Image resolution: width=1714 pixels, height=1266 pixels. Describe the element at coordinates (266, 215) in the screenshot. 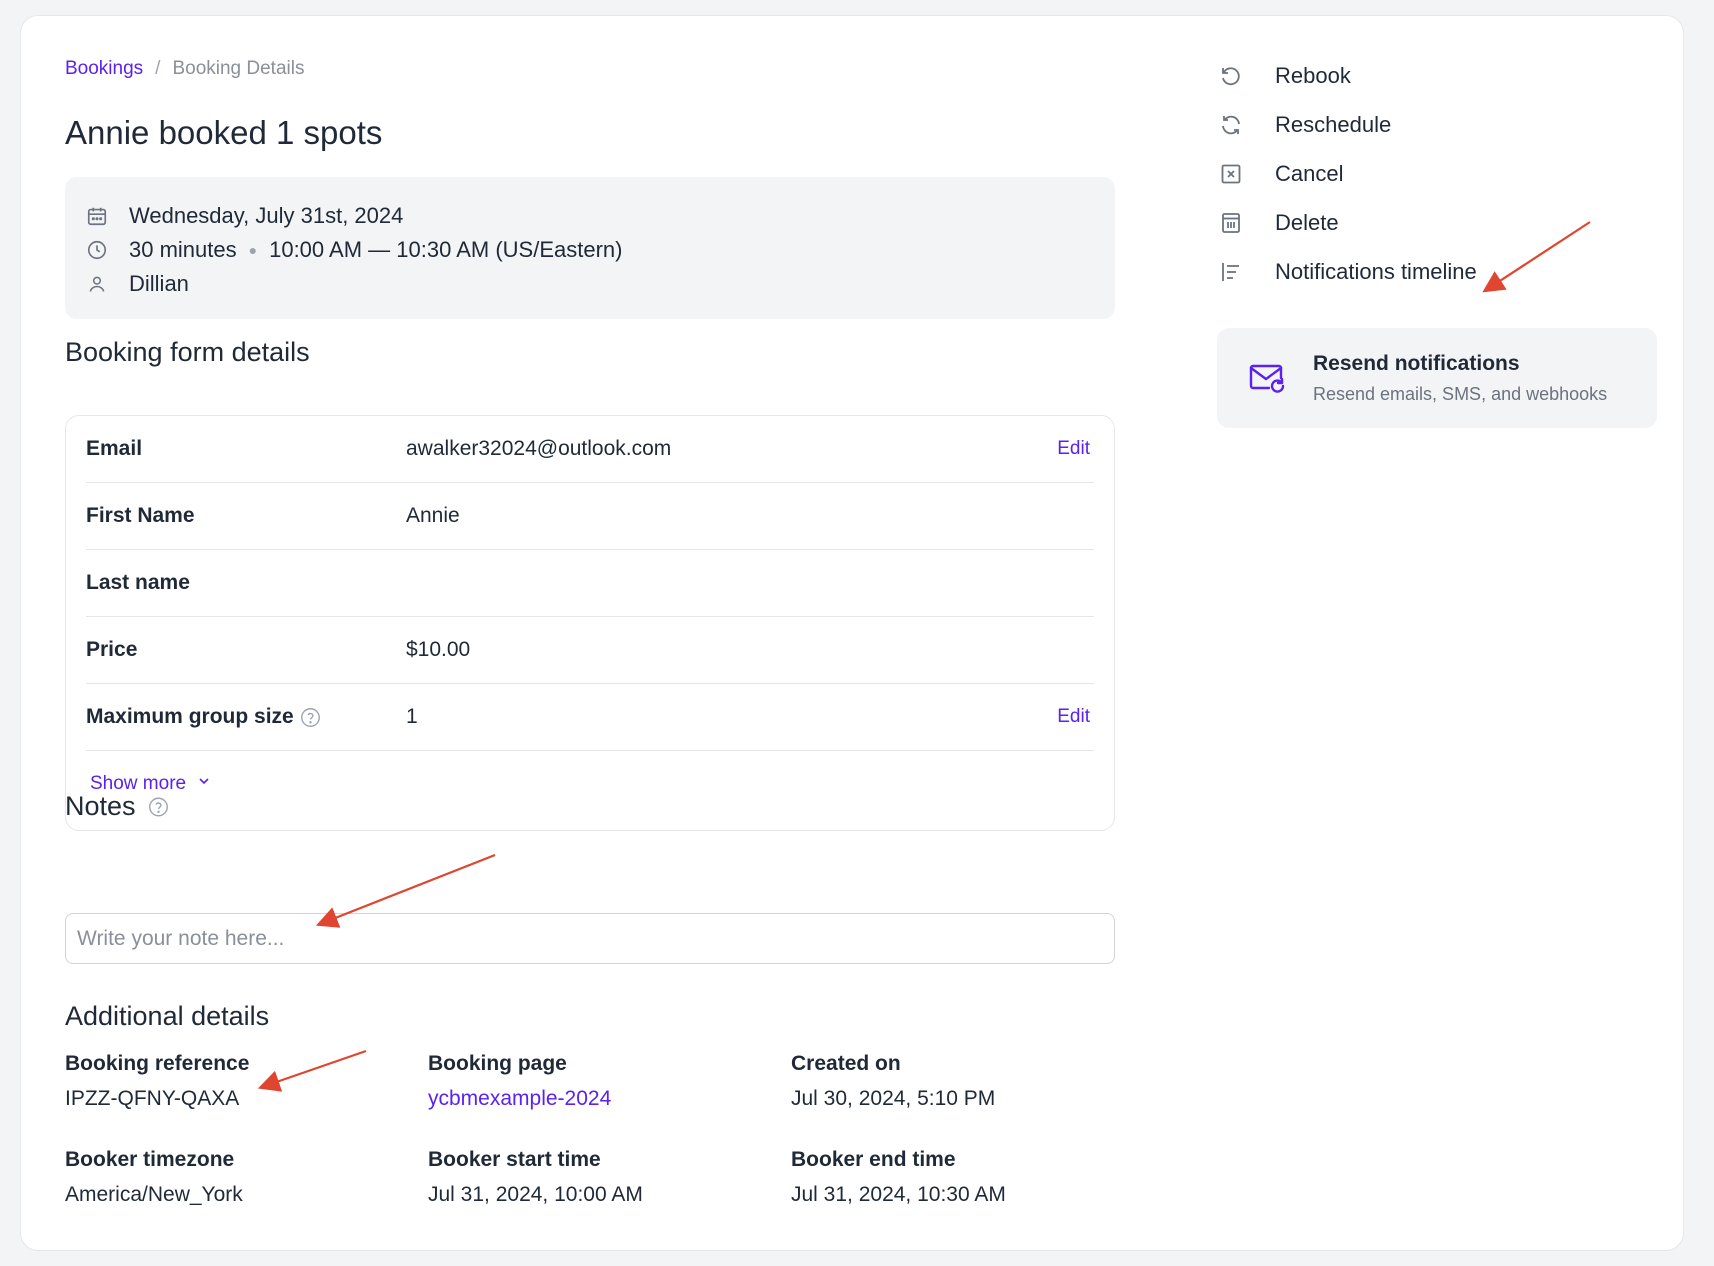

I see `summary-date: Wednesday, July 31st, 2024` at that location.